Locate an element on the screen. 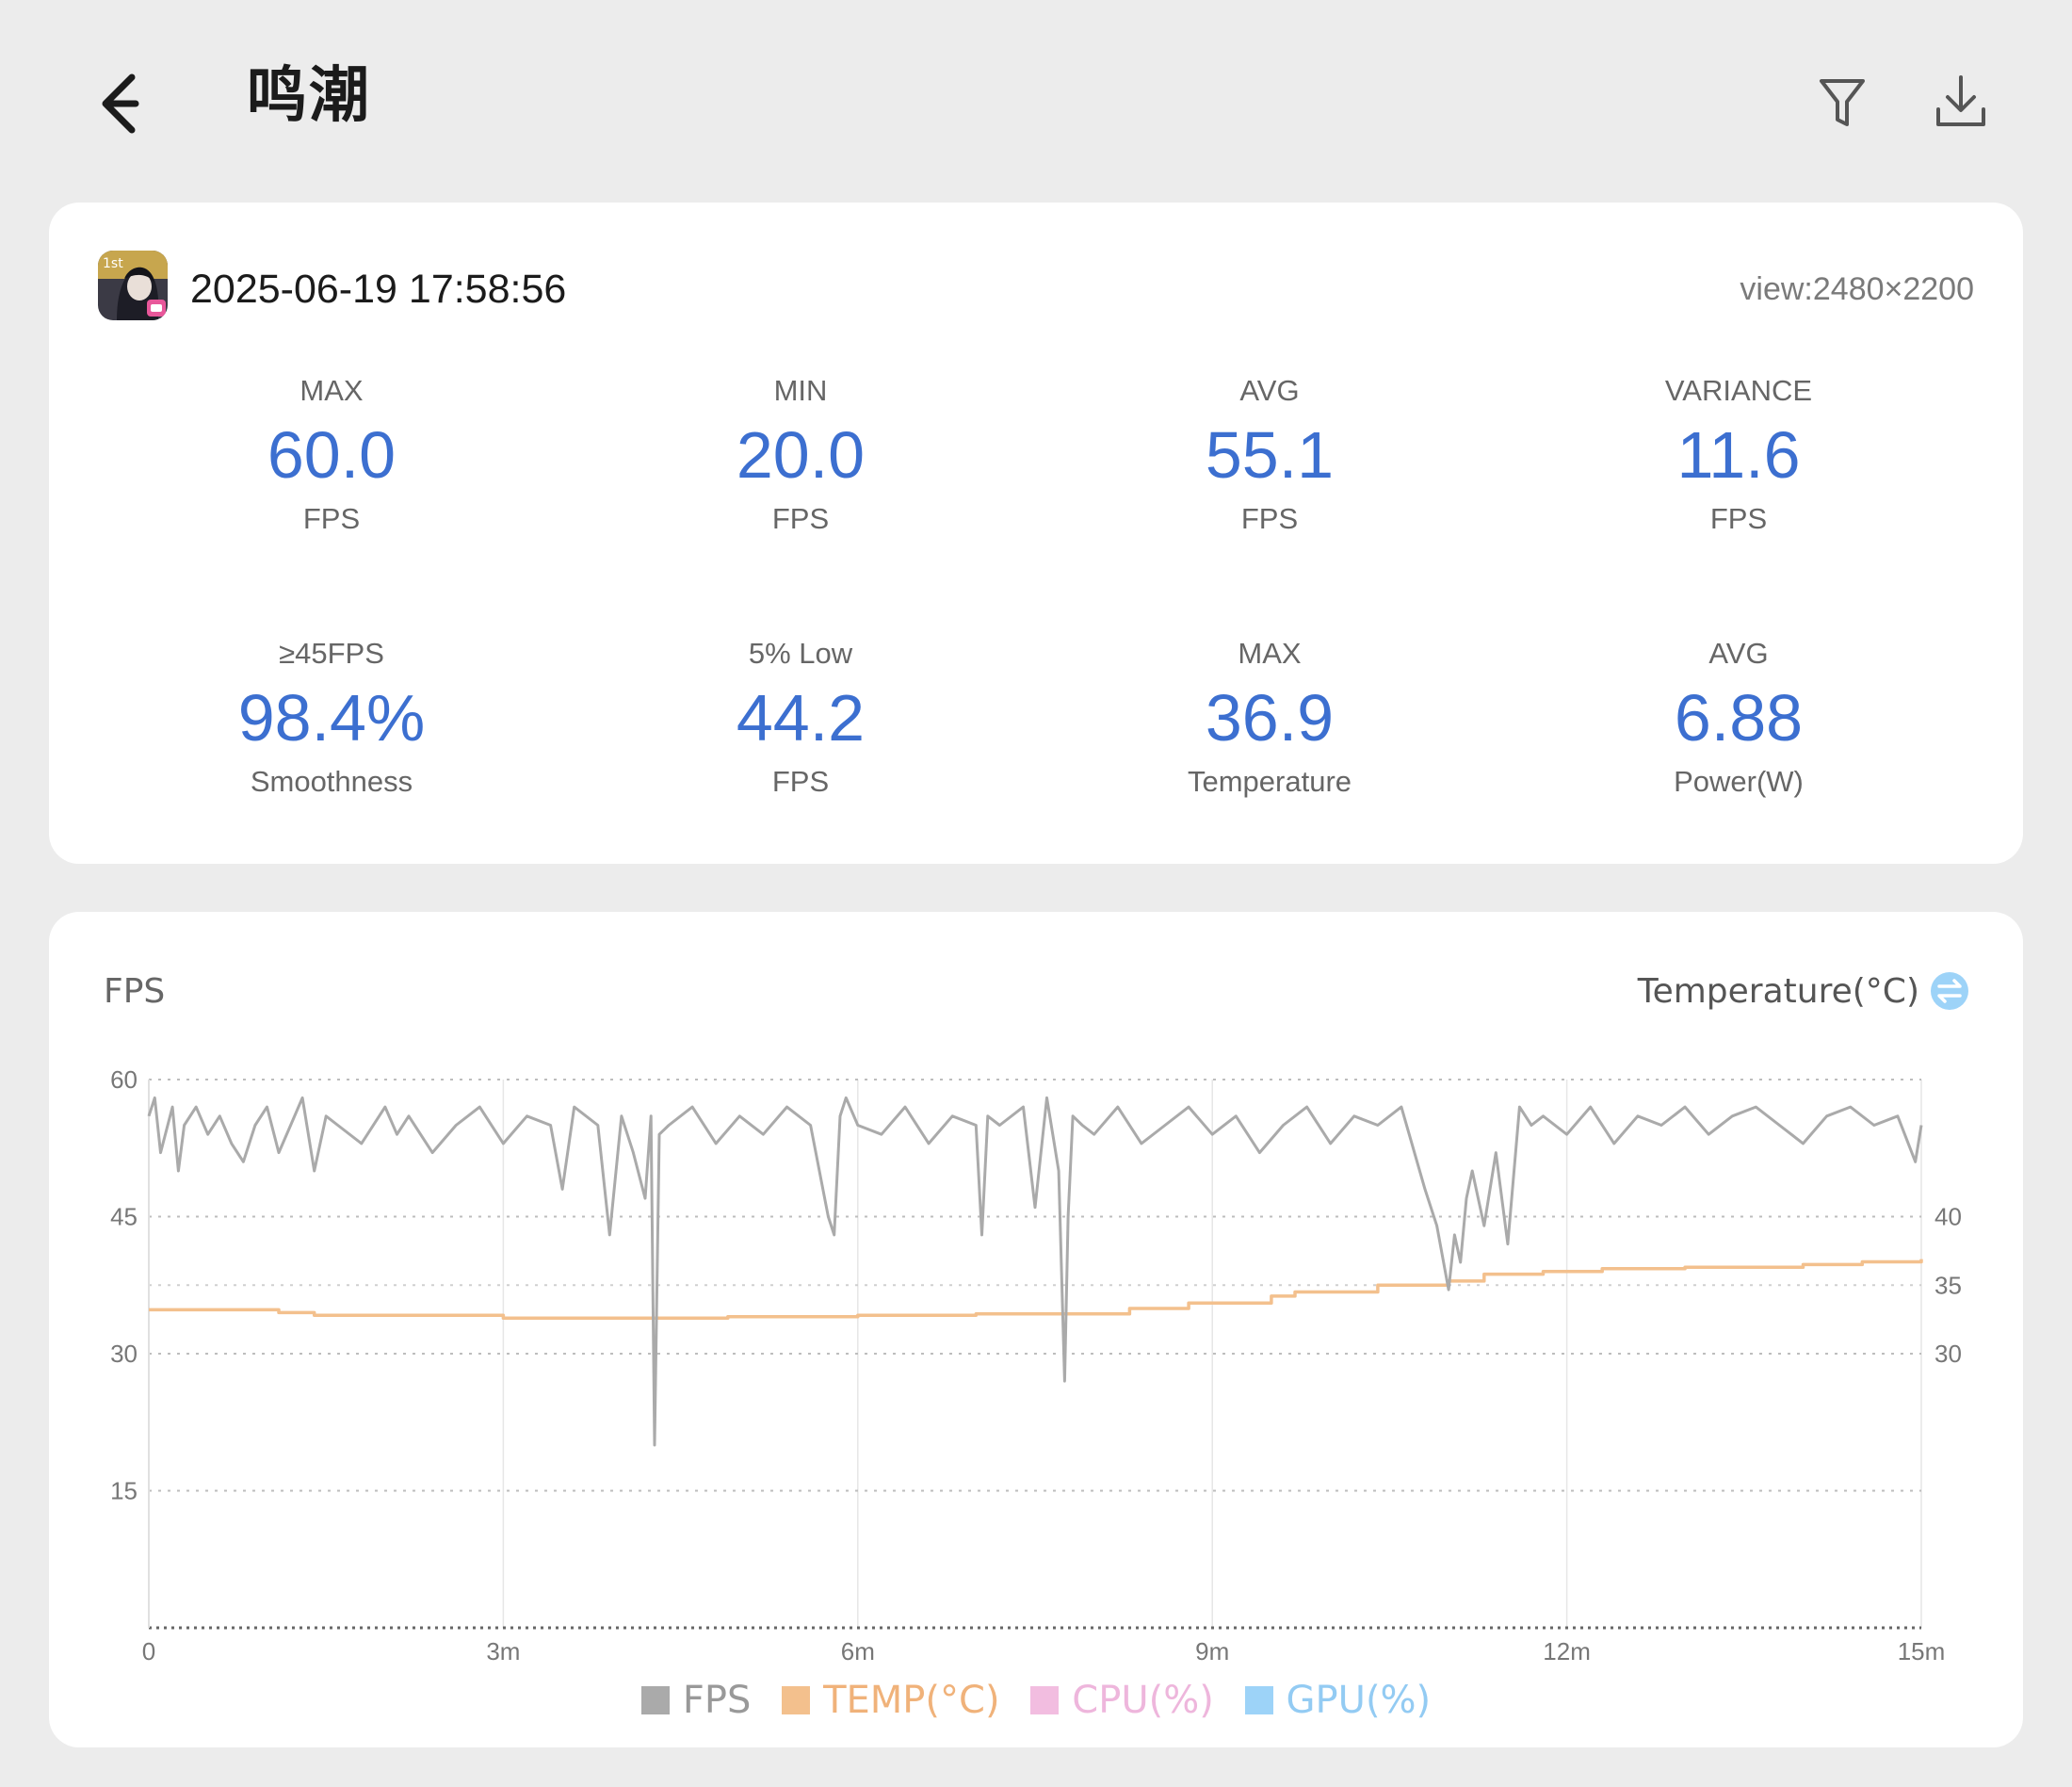 This screenshot has width=2072, height=1787. legend-item-temp: TEMP(°C) is located at coordinates (891, 1700).